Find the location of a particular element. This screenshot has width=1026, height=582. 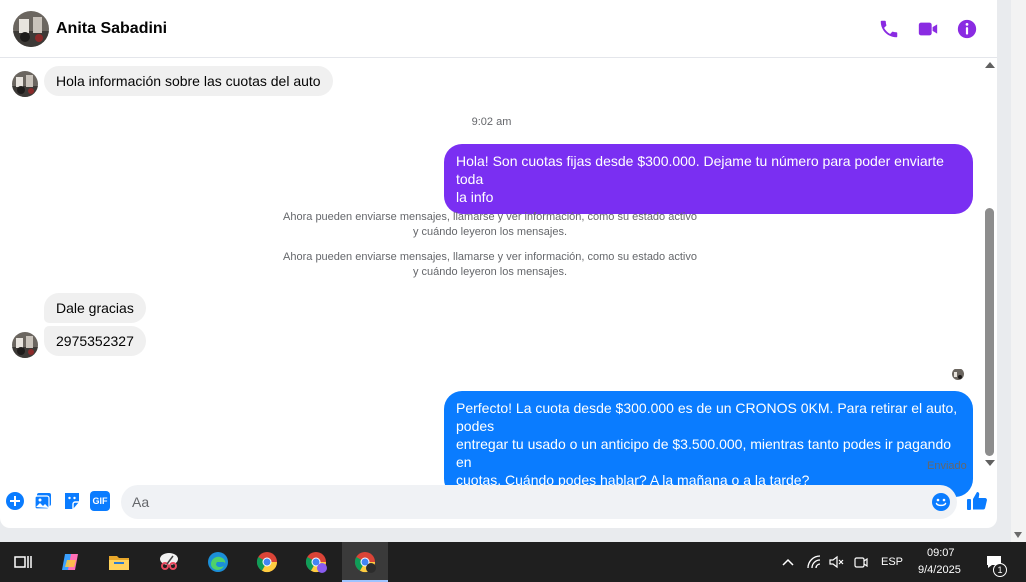

file-explorer-icon is located at coordinates (119, 563).